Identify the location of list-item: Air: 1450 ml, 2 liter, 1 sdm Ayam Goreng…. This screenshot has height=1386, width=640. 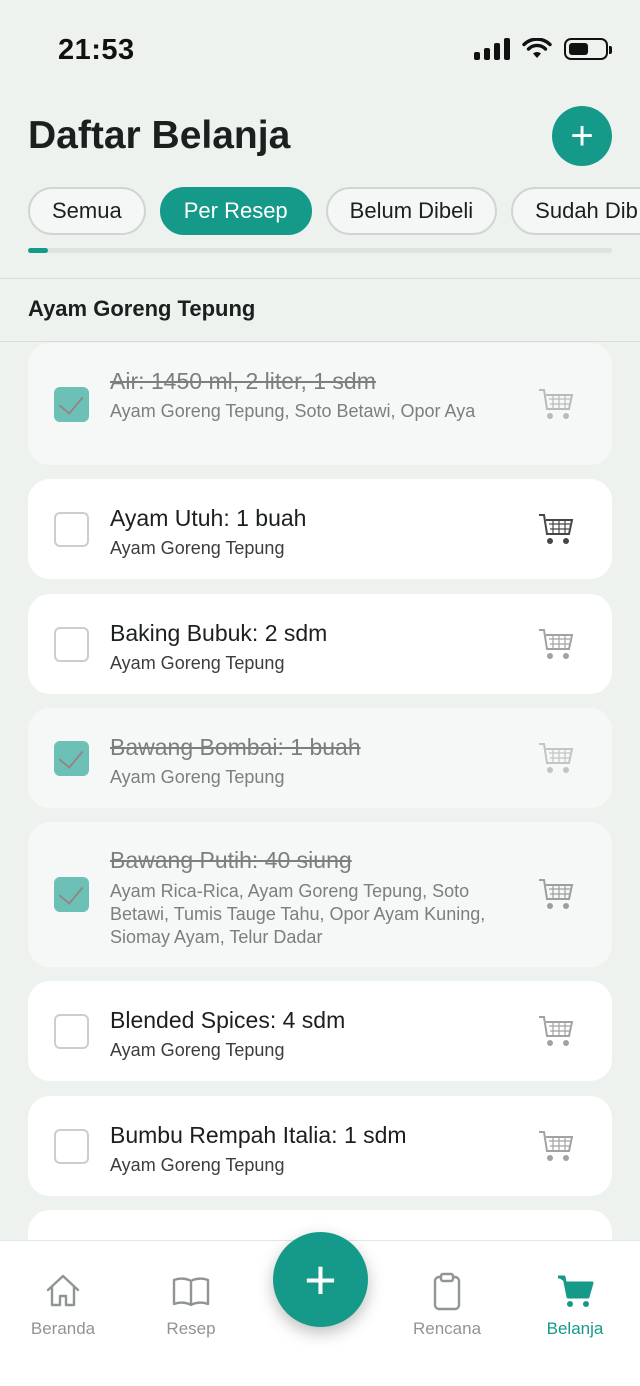
(320, 404).